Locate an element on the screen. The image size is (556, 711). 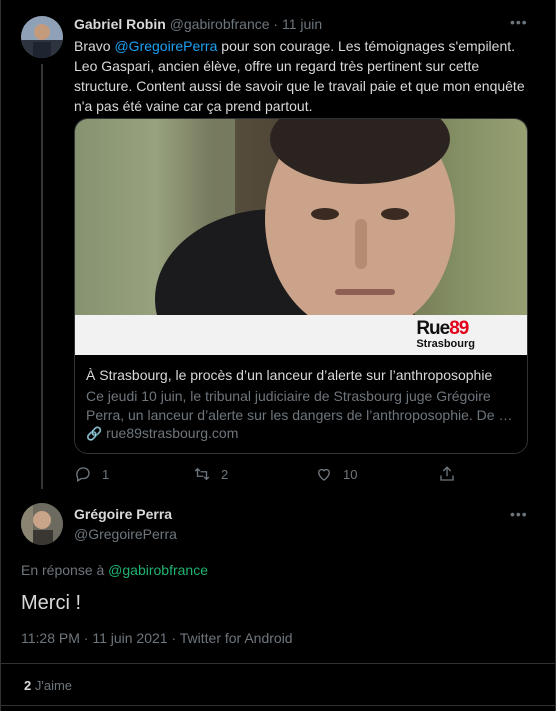
likes-stat: 2 J'aime is located at coordinates (48, 685).